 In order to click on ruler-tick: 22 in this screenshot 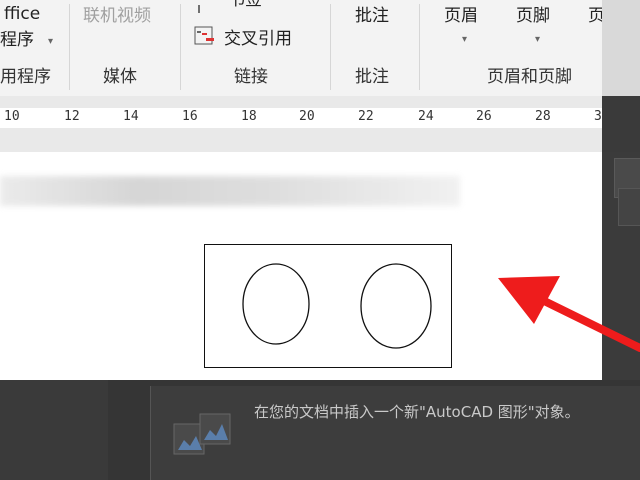, I will do `click(366, 116)`.